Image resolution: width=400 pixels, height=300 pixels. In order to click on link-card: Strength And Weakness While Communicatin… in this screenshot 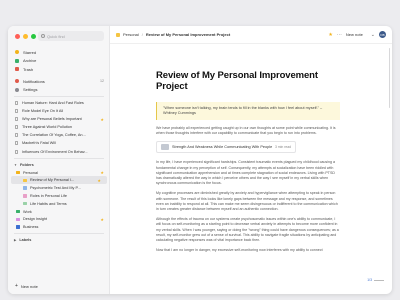, I will do `click(226, 147)`.